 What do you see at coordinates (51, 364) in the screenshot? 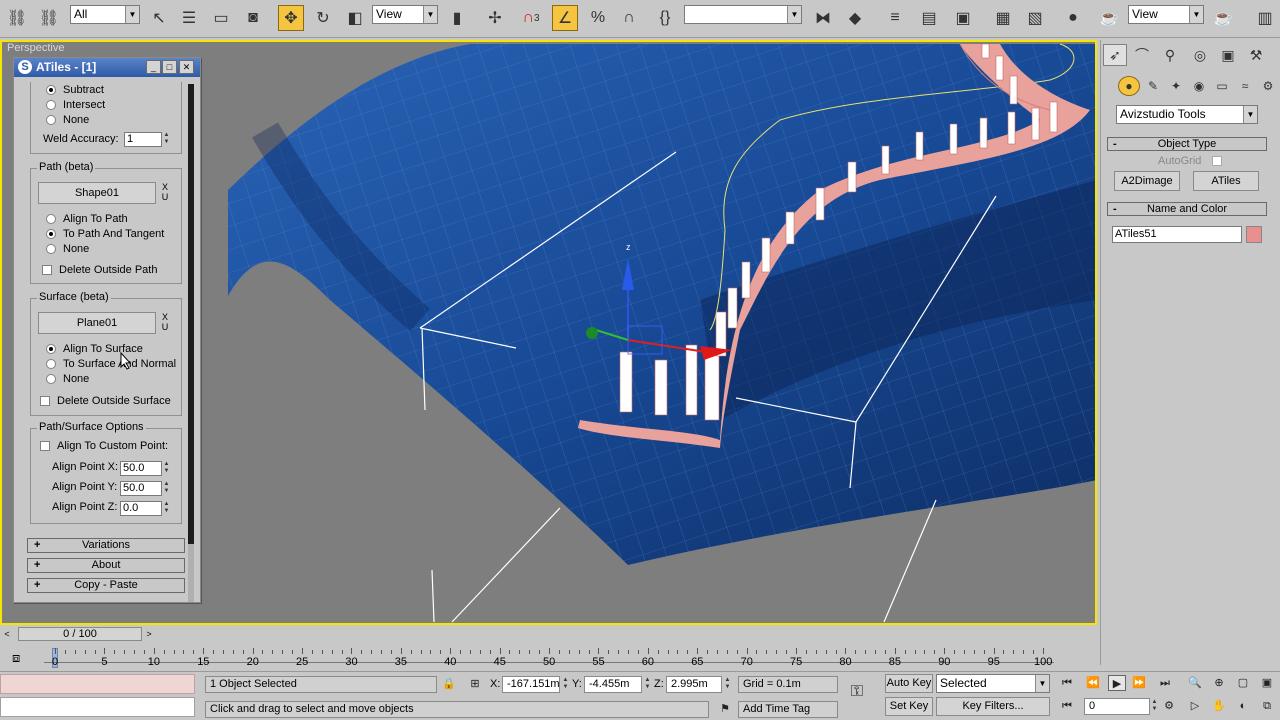
I see `to-surface-and-normal-radio` at bounding box center [51, 364].